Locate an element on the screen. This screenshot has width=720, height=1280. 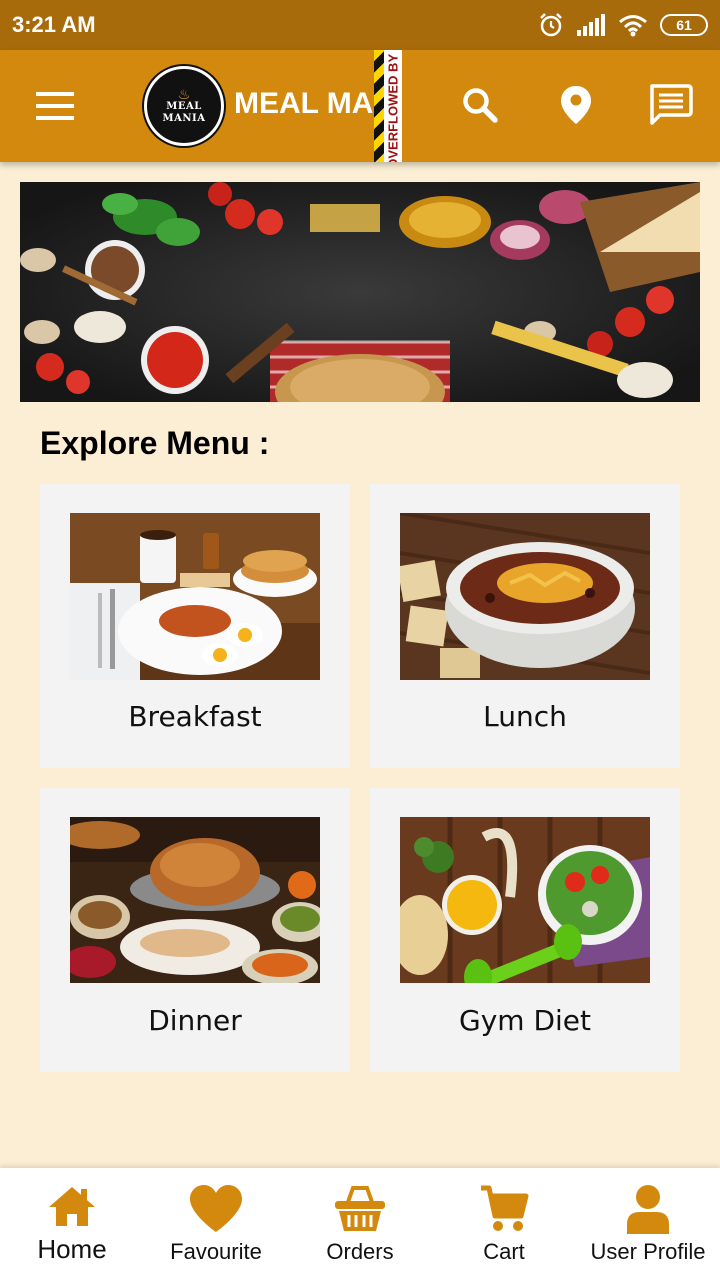
menu-icon is located at coordinates (56, 106).